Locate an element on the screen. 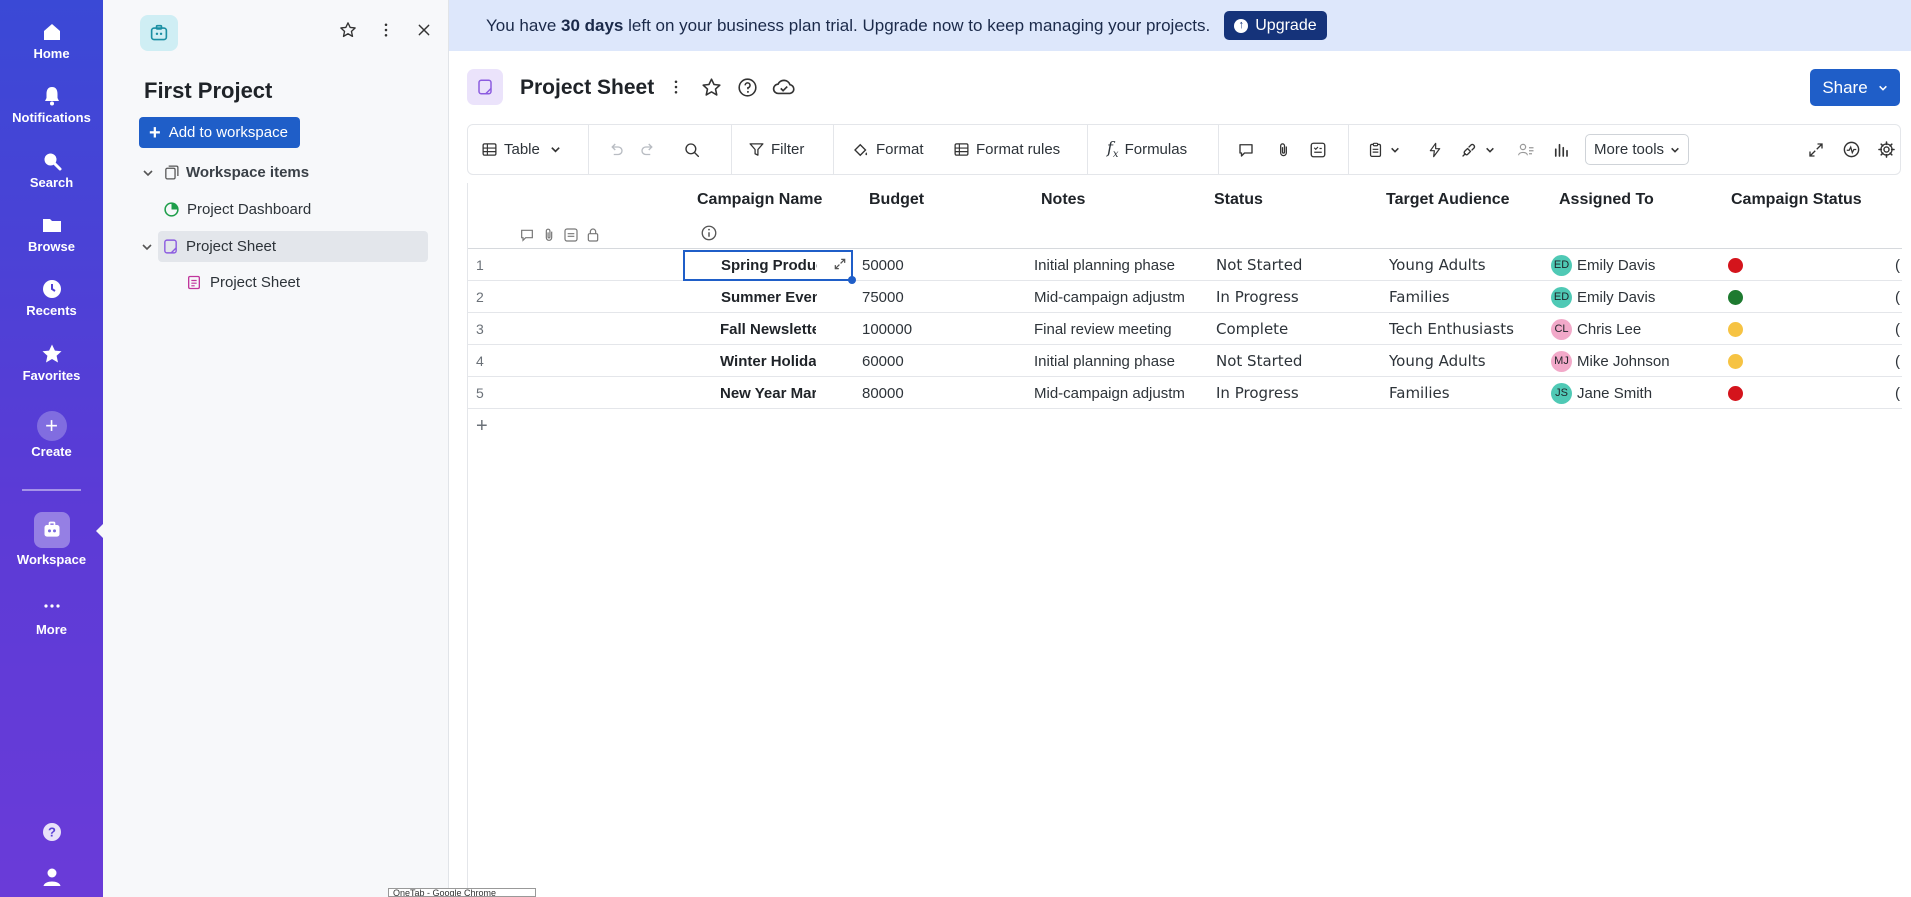 Image resolution: width=1911 pixels, height=897 pixels. search-sheet-button is located at coordinates (692, 149).